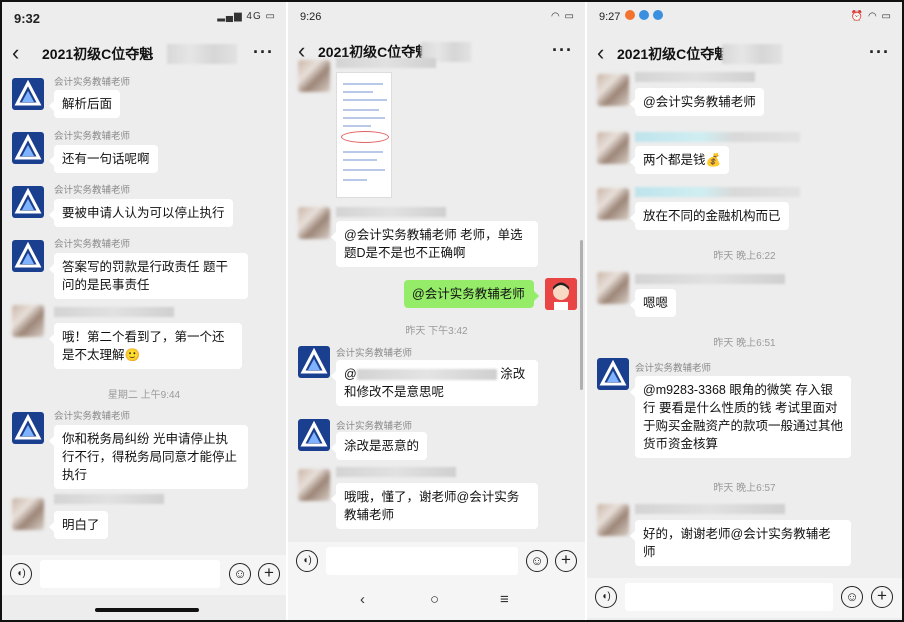 This screenshot has height=622, width=904. Describe the element at coordinates (246, 16) in the screenshot. I see `status-icons: ▂▄▆ 4G ▭` at that location.